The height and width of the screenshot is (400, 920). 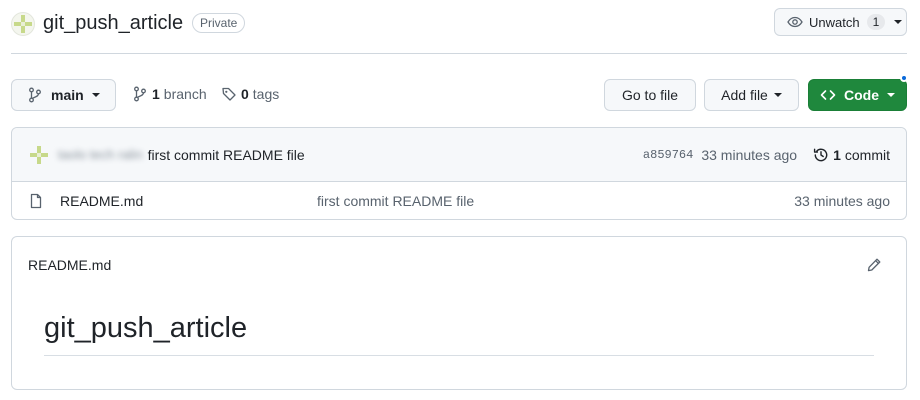 What do you see at coordinates (821, 155) in the screenshot?
I see `history-icon` at bounding box center [821, 155].